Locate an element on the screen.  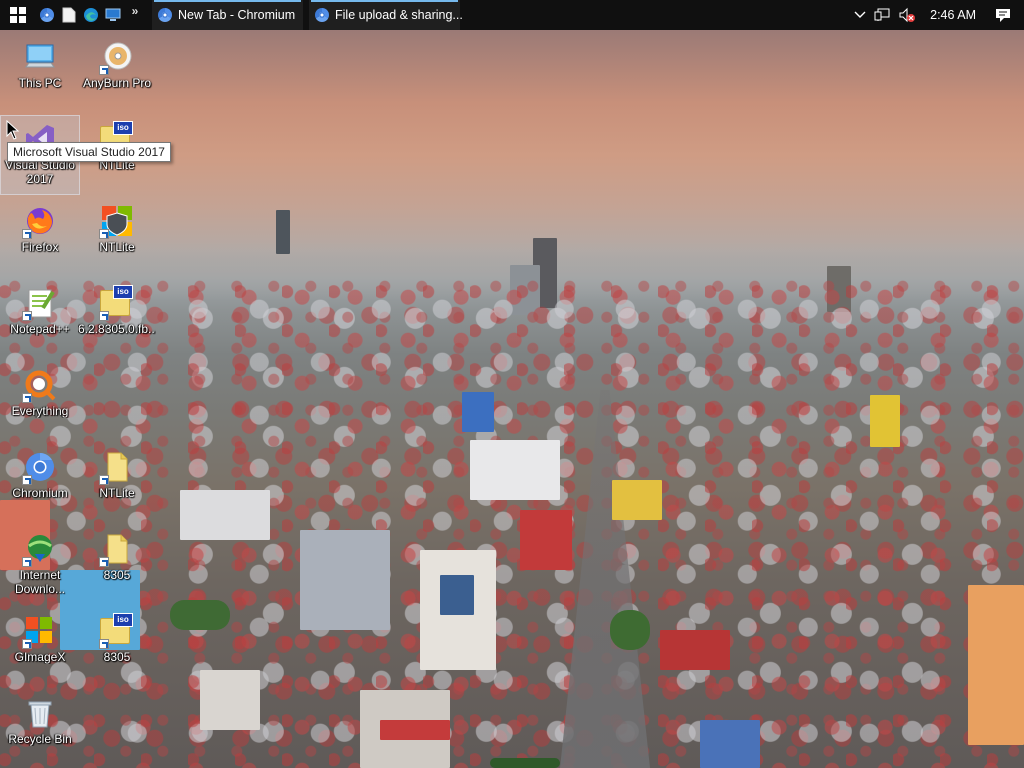
desktop-icon-label: Everything is located at coordinates (40, 411).